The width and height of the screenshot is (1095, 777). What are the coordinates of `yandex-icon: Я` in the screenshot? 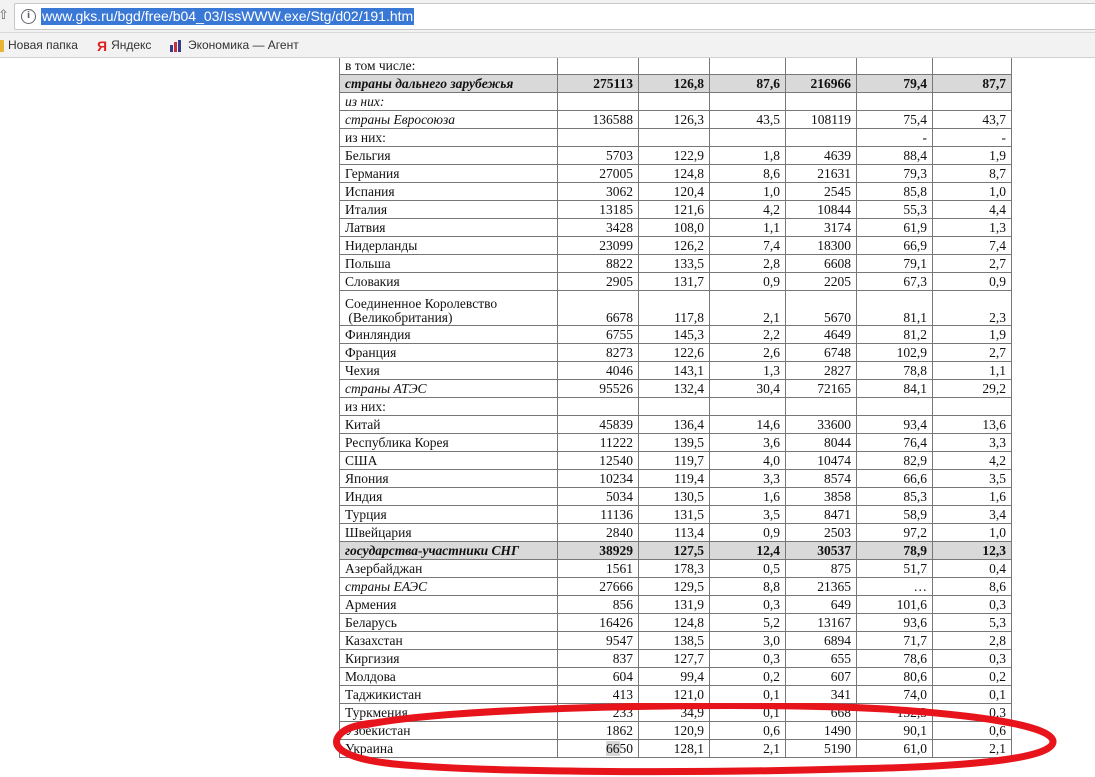 It's located at (102, 45).